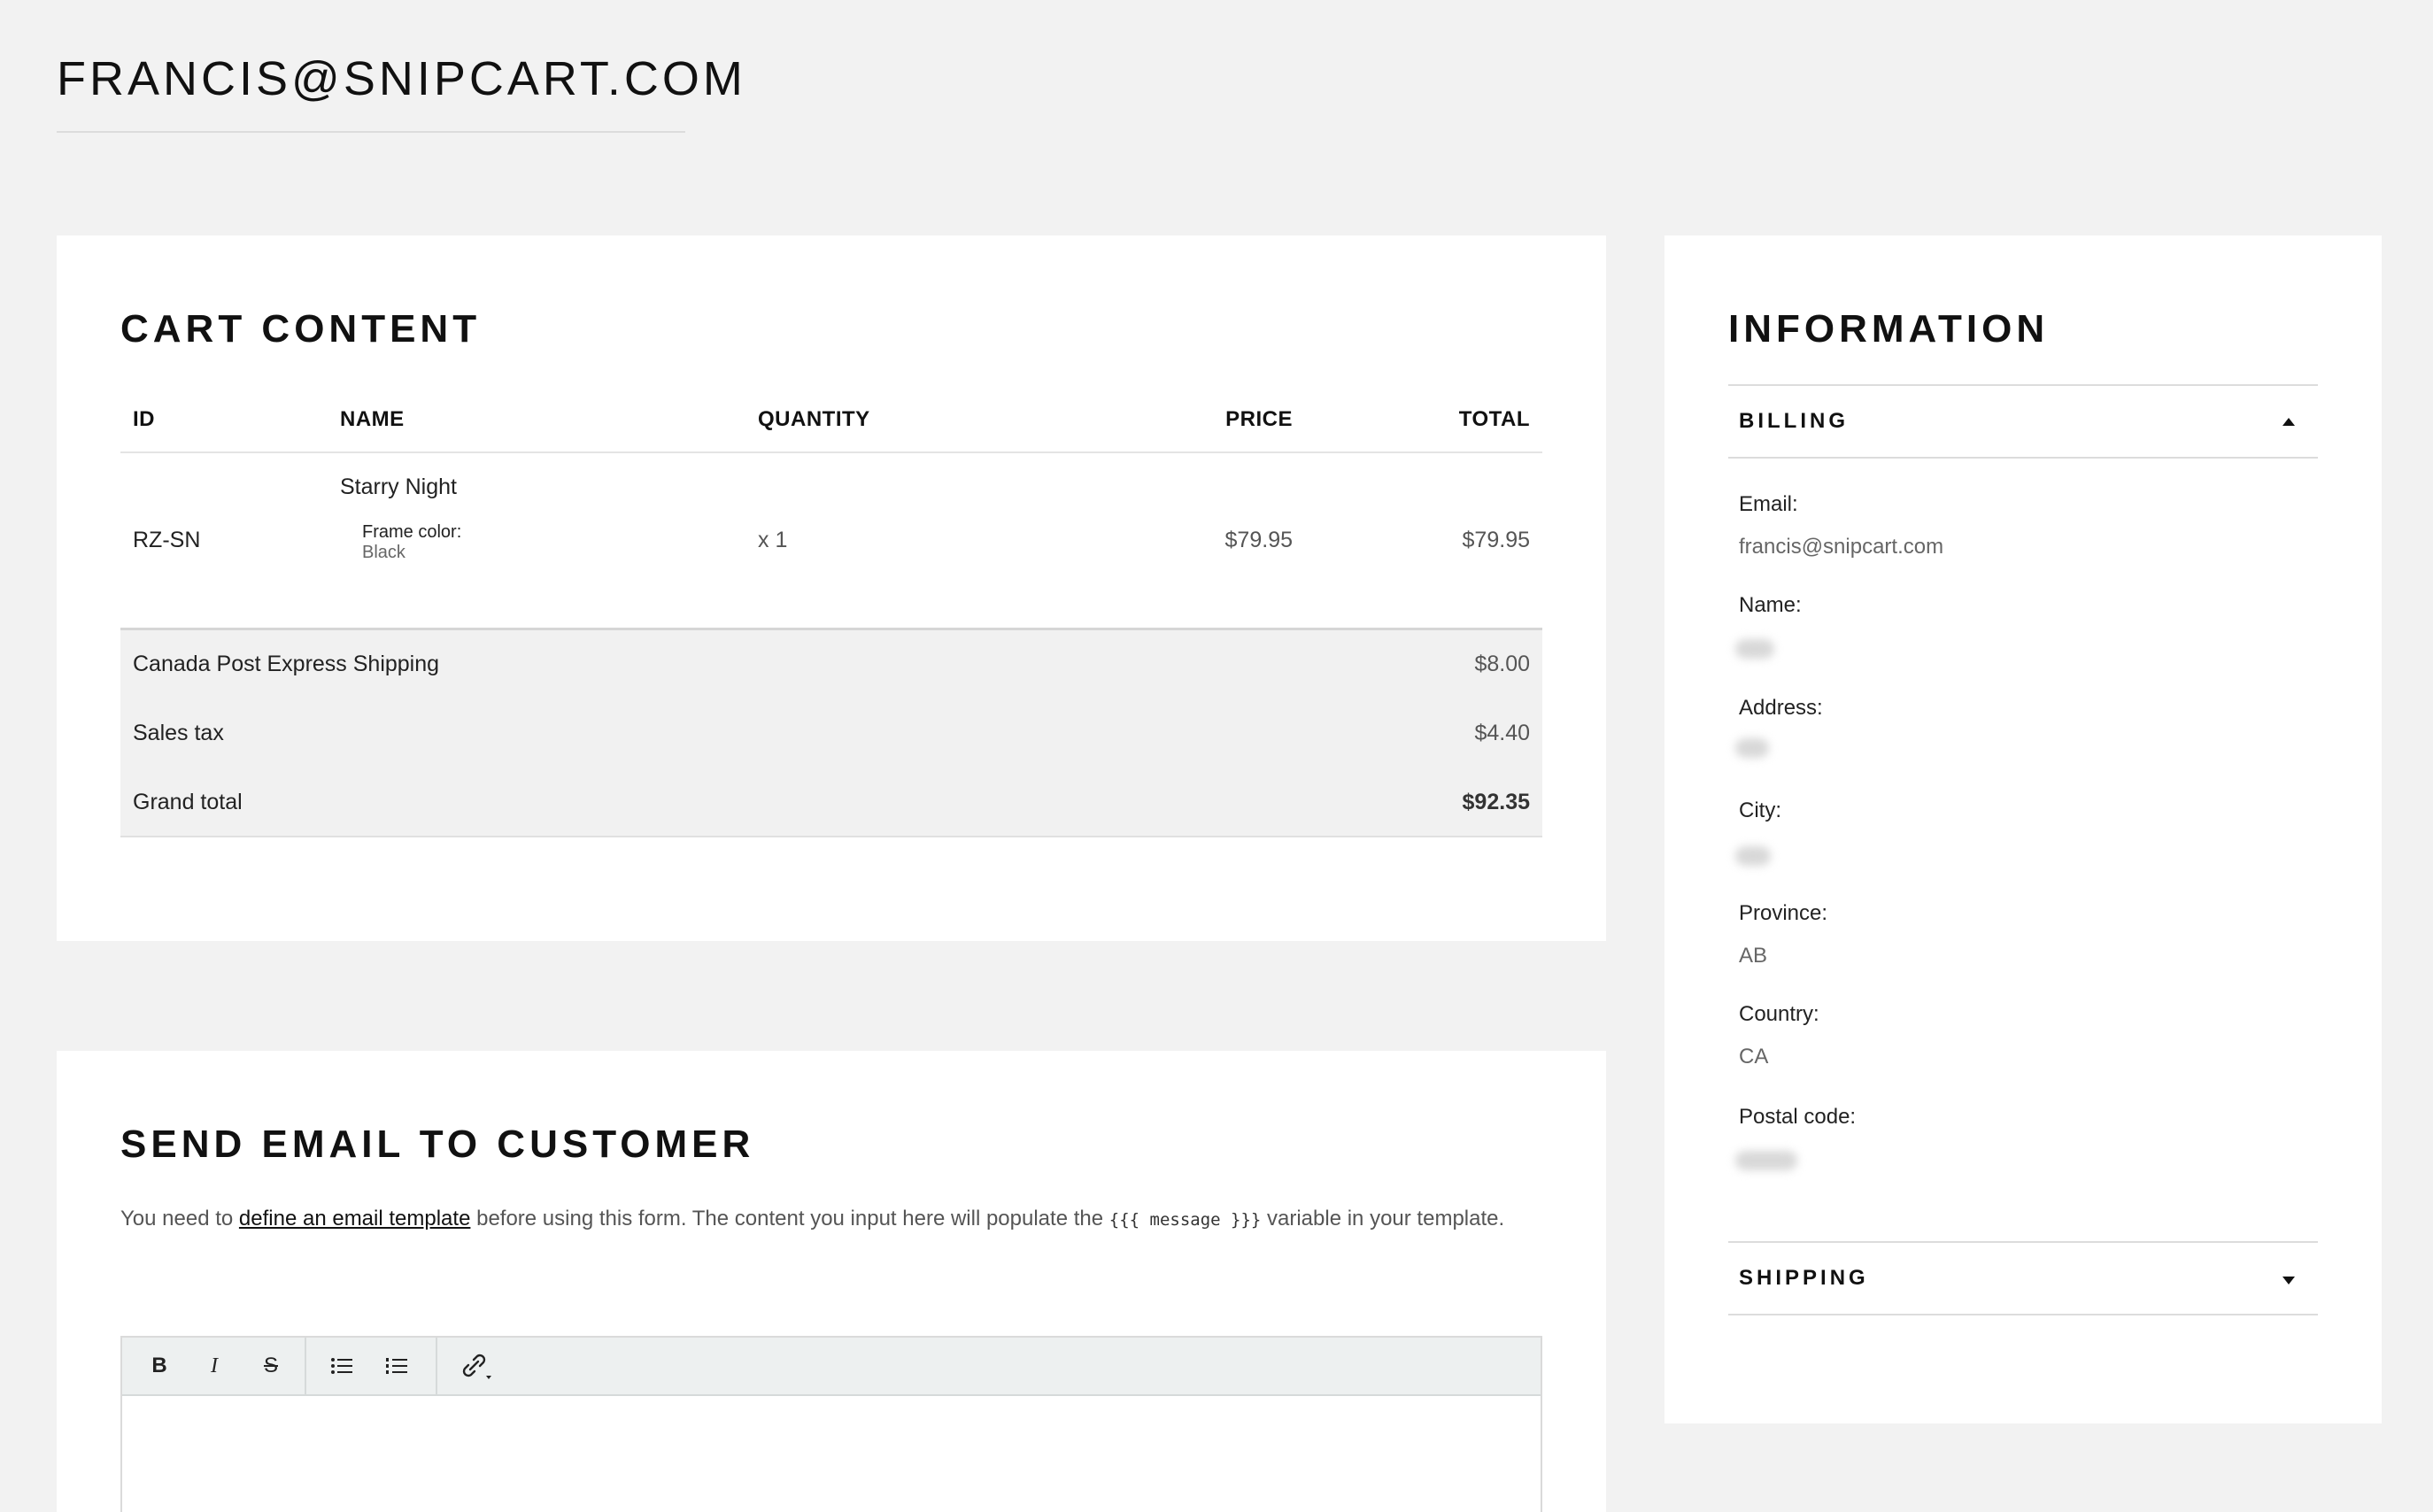 The image size is (2433, 1512). I want to click on italic-icon: I, so click(214, 1366).